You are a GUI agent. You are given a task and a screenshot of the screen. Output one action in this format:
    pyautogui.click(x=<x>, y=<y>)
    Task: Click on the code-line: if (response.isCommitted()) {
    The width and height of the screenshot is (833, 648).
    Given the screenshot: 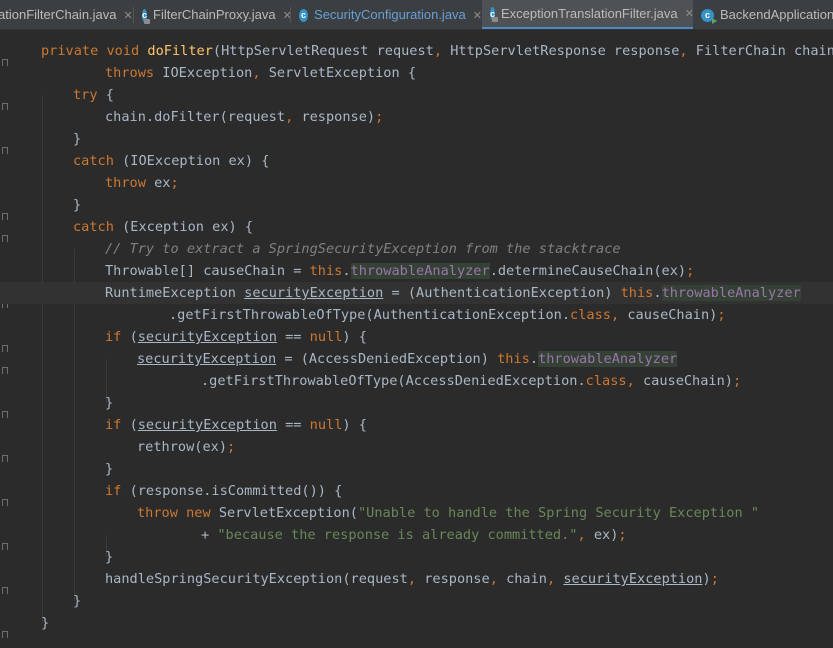 What is the action you would take?
    pyautogui.click(x=416, y=491)
    